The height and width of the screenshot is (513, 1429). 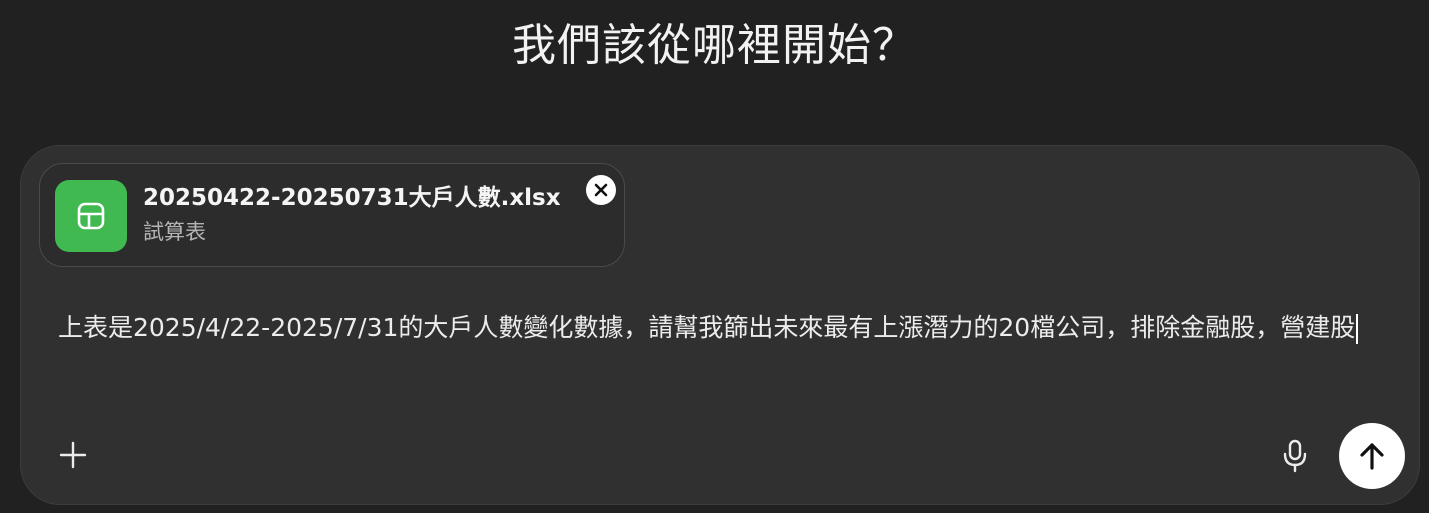 I want to click on plus-icon, so click(x=73, y=455).